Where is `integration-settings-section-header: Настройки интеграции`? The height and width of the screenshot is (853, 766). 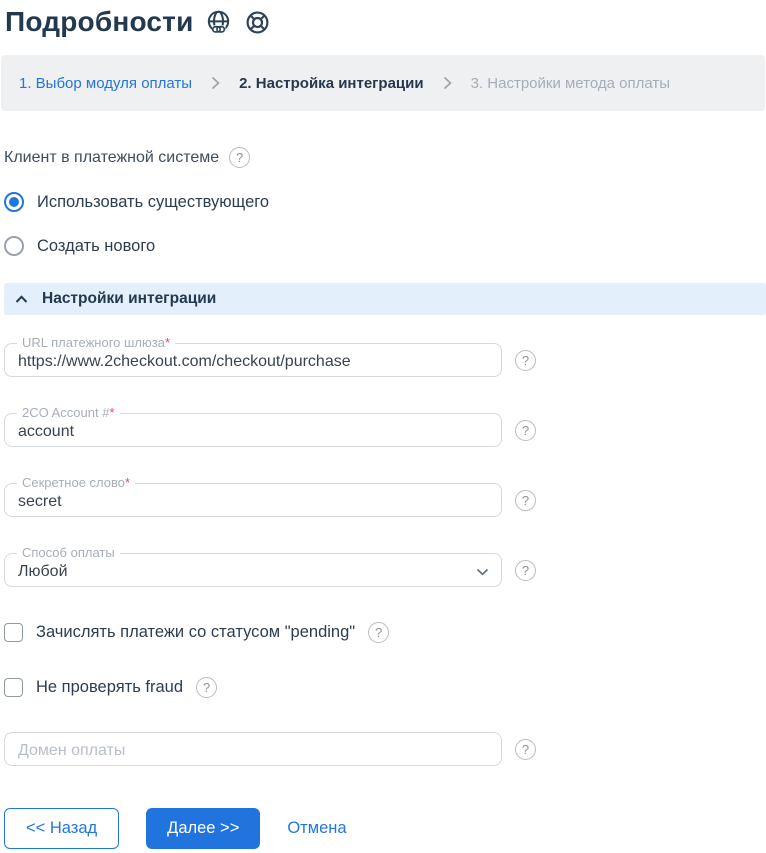
integration-settings-section-header: Настройки интеграции is located at coordinates (385, 299).